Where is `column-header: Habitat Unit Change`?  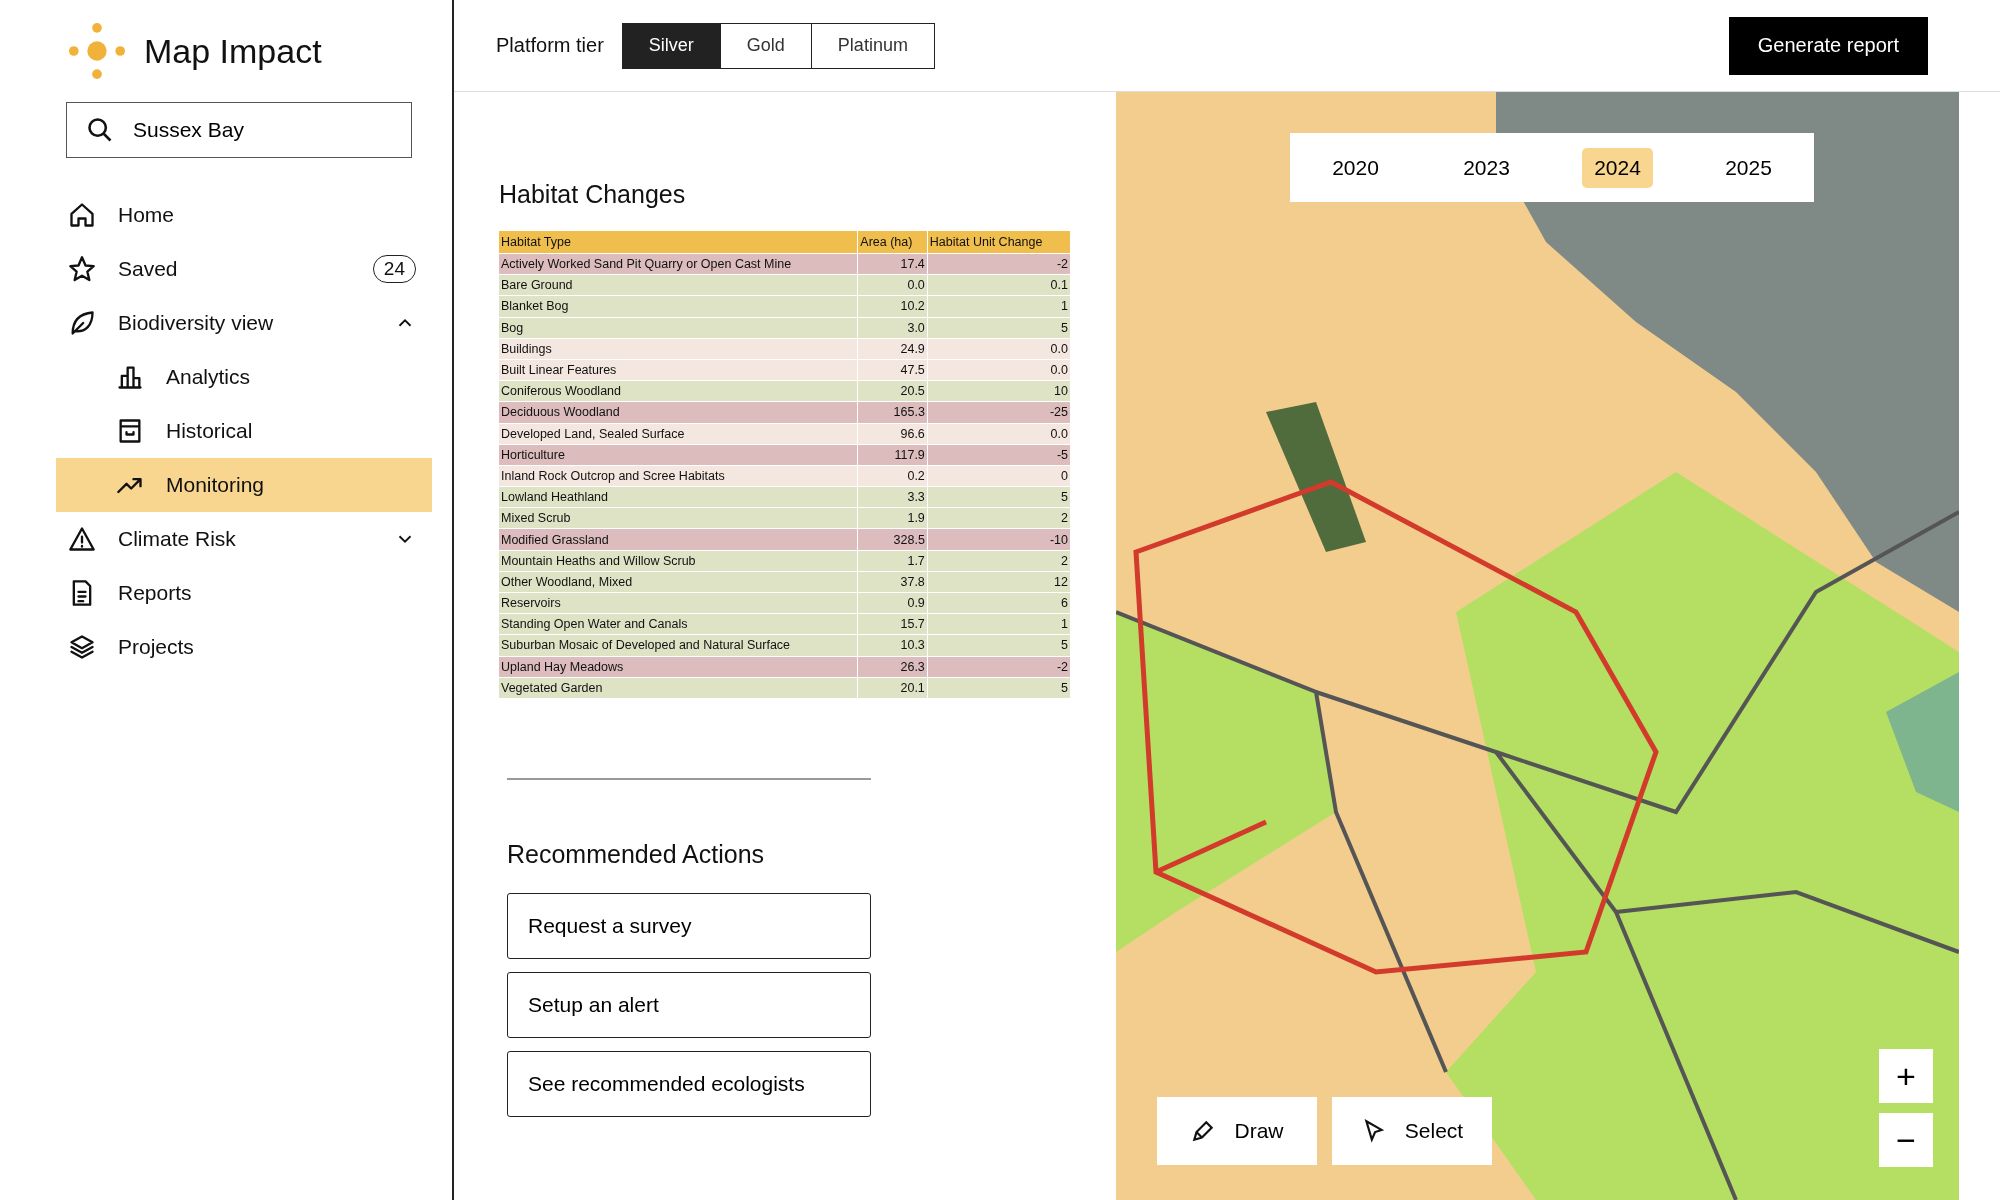
column-header: Habitat Unit Change is located at coordinates (999, 242).